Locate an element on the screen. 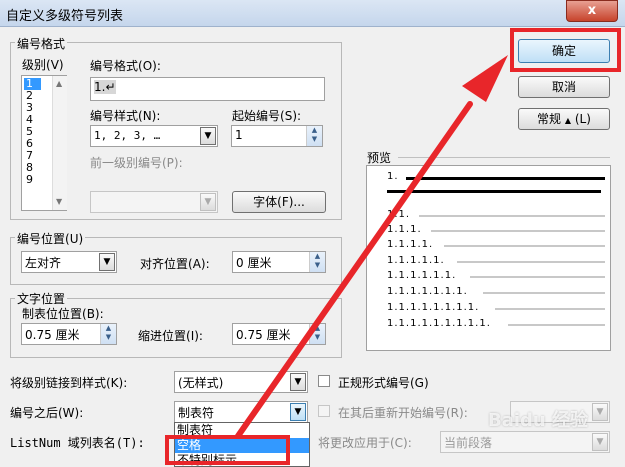 This screenshot has width=625, height=467. preview-number-label: 1.1.1.1. is located at coordinates (410, 244).